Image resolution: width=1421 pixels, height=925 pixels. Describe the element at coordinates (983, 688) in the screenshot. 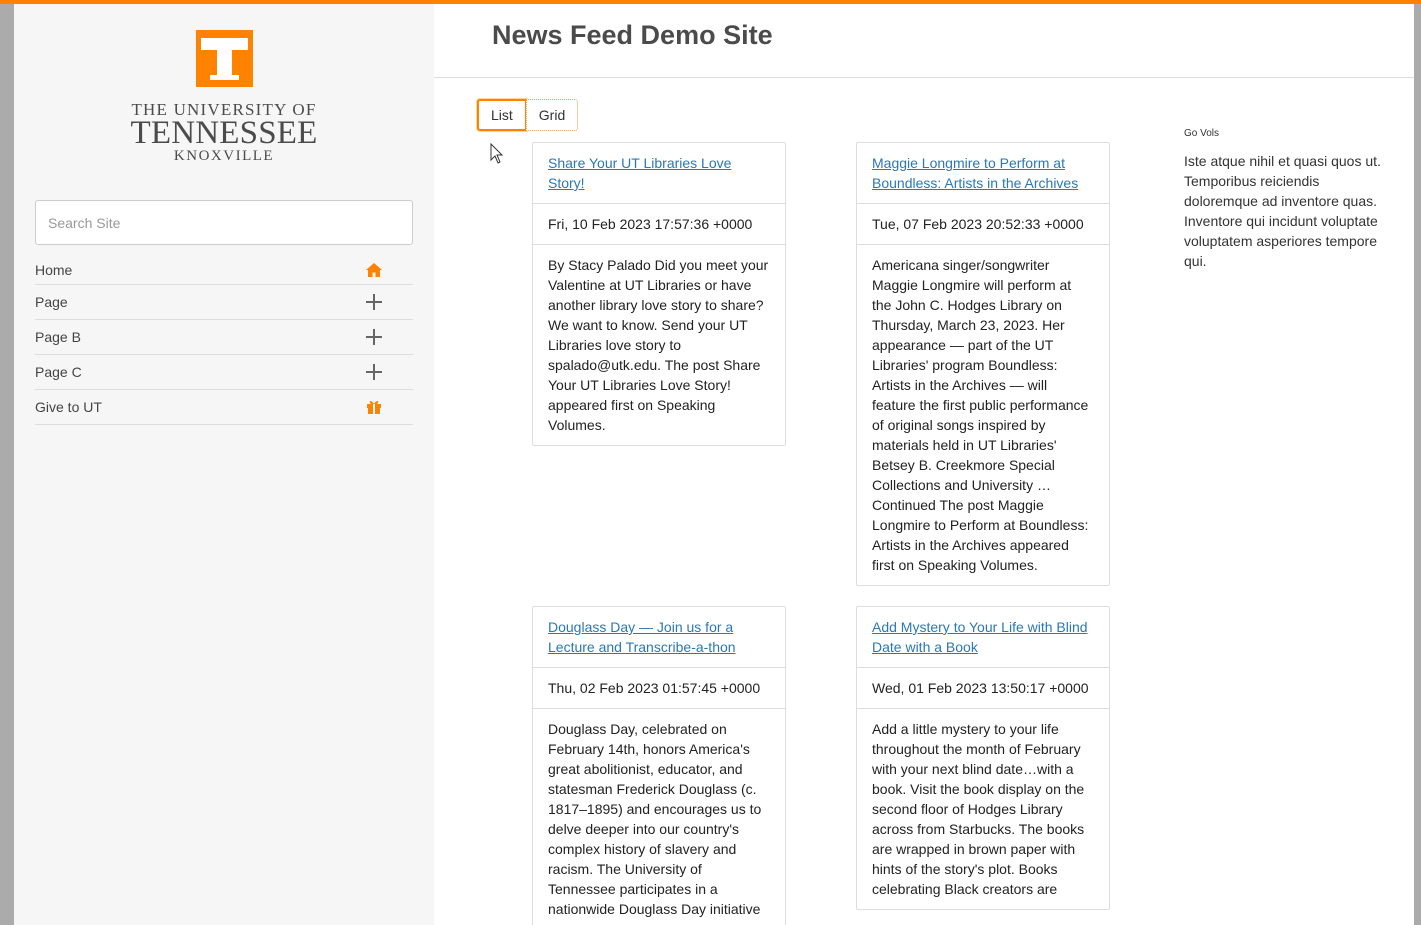

I see `news-card-date: Wed, 01 Feb 2023 13:50:17 +0000` at that location.